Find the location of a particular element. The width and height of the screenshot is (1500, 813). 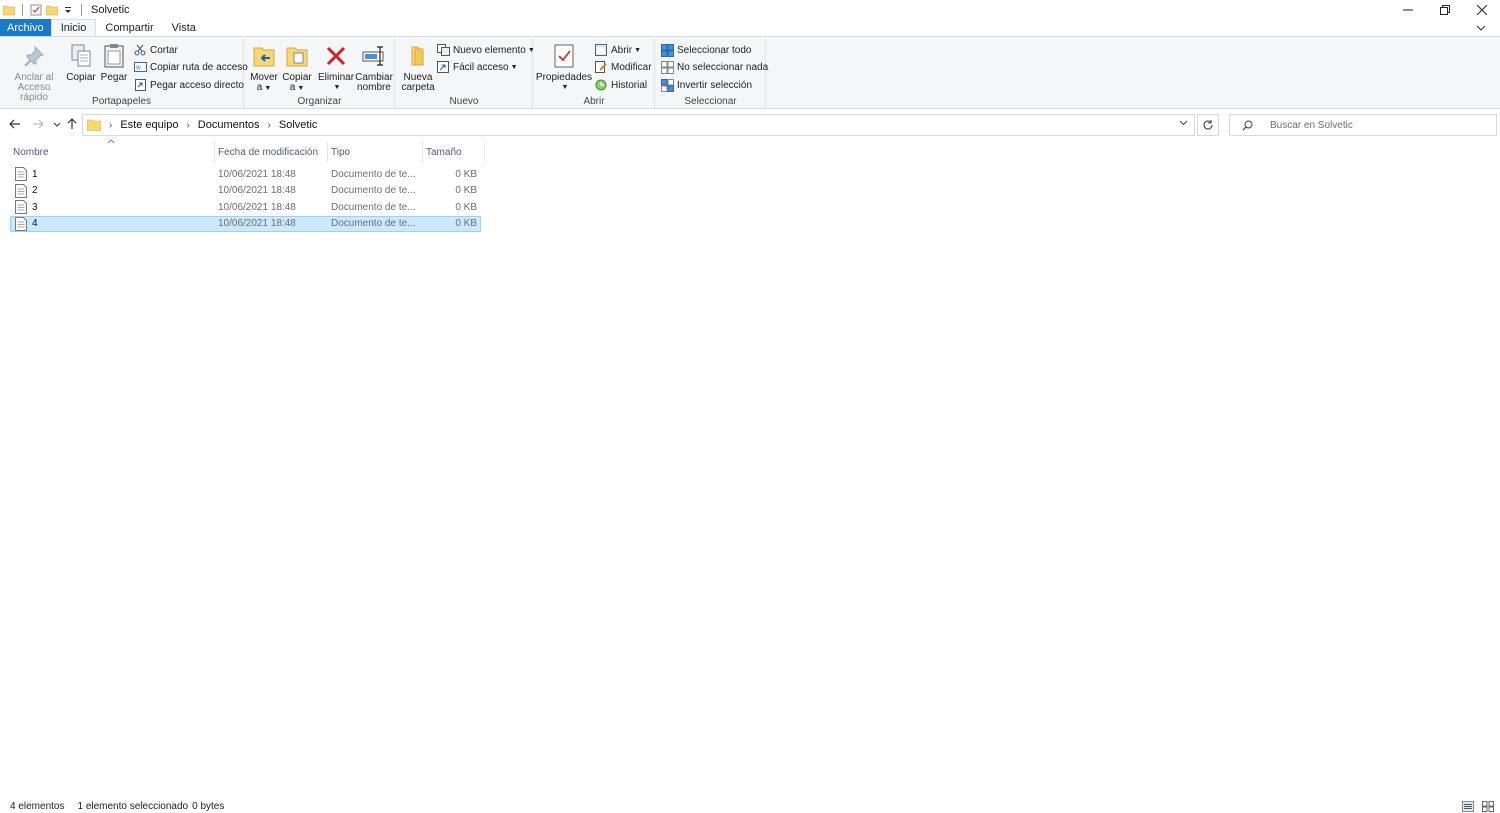

arrow-right-icon is located at coordinates (38, 124).